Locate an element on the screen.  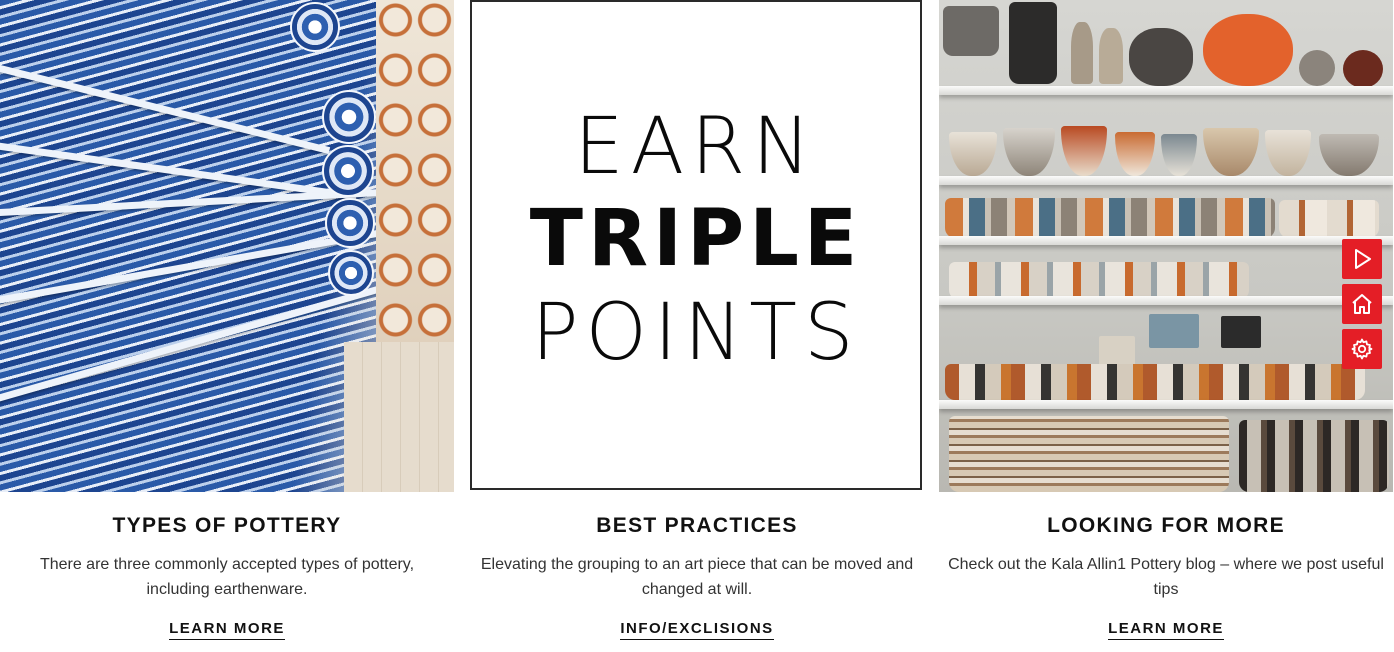
gear-icon is located at coordinates (1362, 349).